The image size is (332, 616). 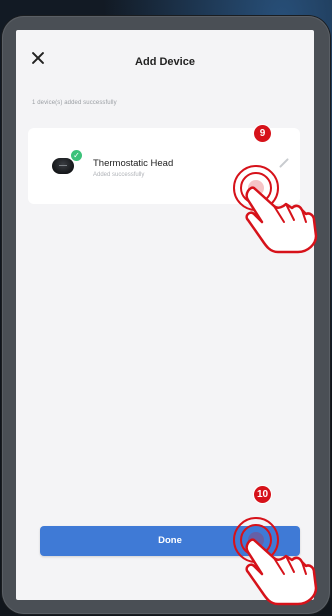 What do you see at coordinates (76, 155) in the screenshot?
I see `check-icon: ✓` at bounding box center [76, 155].